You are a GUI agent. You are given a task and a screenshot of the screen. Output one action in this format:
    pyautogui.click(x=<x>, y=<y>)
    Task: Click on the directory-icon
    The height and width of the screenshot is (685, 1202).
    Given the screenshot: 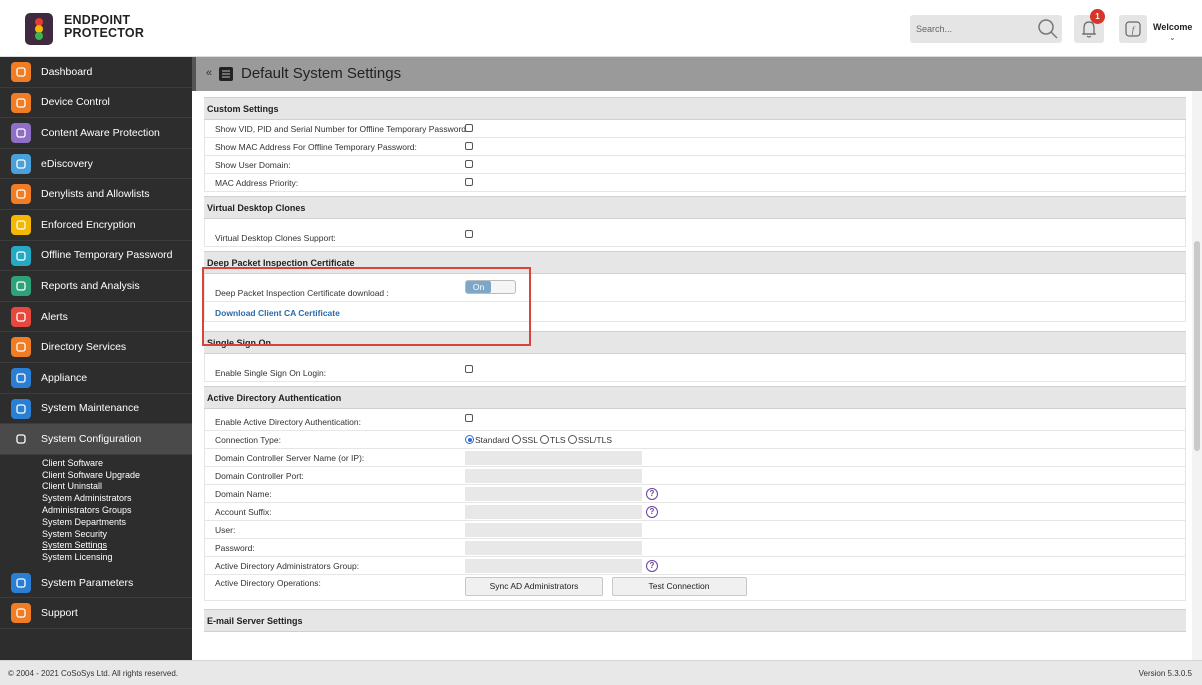 What is the action you would take?
    pyautogui.click(x=21, y=347)
    